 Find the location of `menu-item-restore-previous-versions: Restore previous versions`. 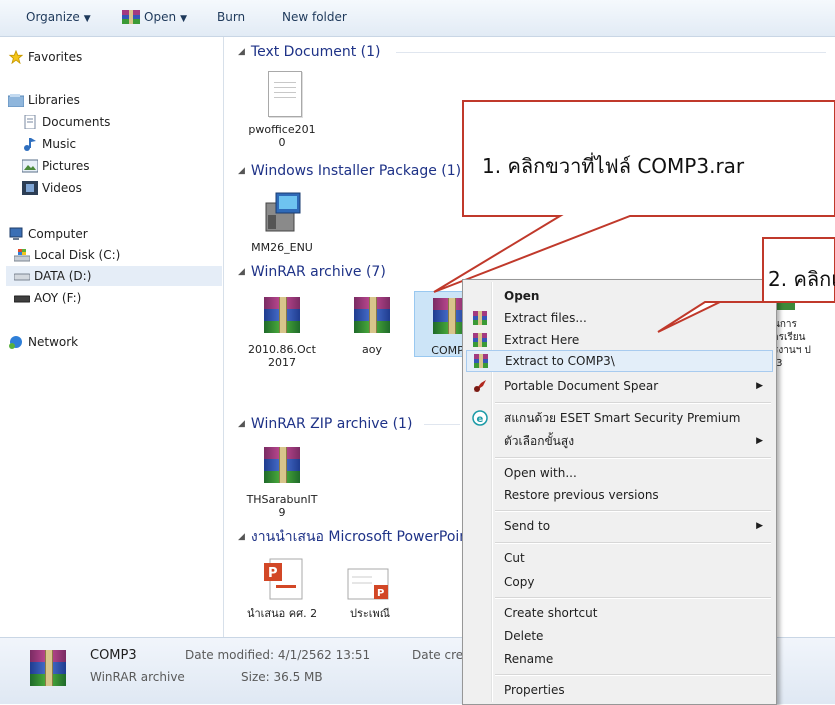

menu-item-restore-previous-versions: Restore previous versions is located at coordinates (618, 495).